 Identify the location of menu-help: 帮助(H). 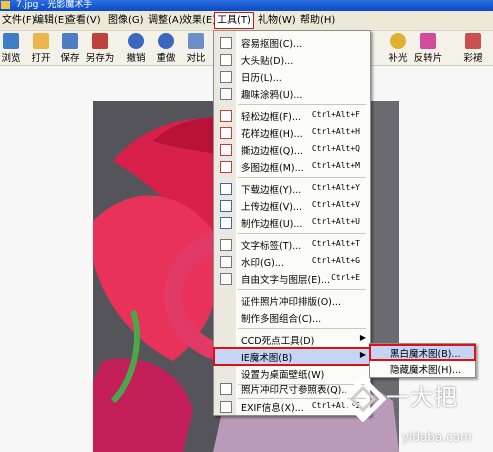
(317, 20).